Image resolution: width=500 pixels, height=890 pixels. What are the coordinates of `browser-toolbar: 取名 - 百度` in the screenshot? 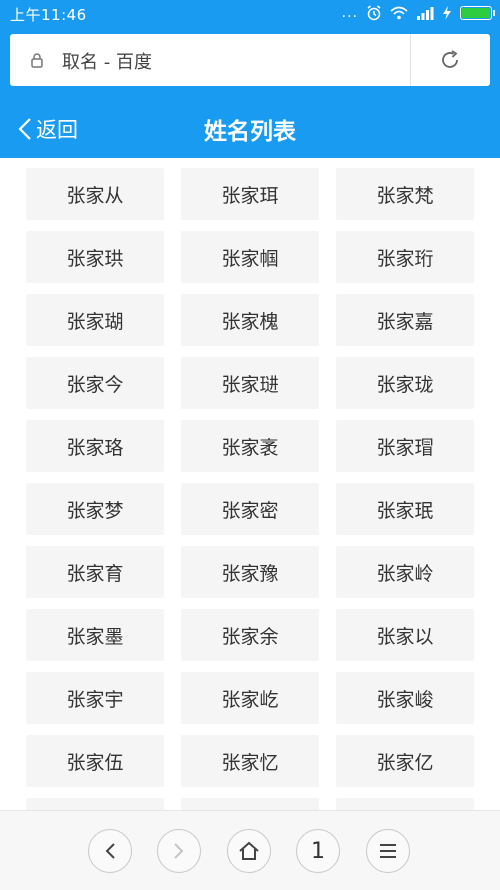 It's located at (250, 64).